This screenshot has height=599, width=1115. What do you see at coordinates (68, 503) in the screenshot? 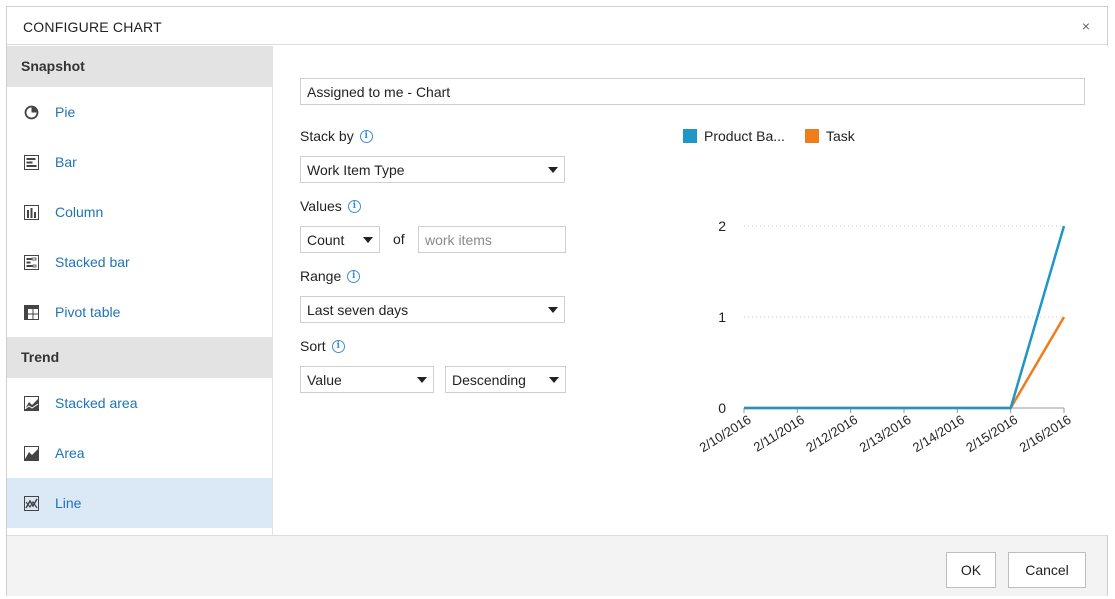
I see `sidebar-item-label: Line` at bounding box center [68, 503].